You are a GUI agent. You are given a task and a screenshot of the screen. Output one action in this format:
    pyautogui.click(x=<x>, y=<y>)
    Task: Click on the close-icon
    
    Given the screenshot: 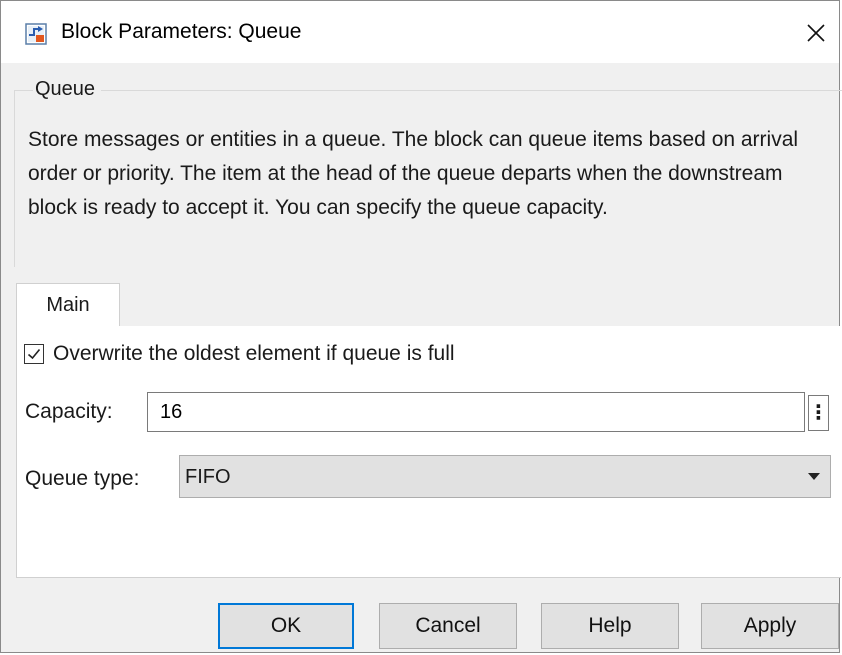 What is the action you would take?
    pyautogui.click(x=816, y=33)
    